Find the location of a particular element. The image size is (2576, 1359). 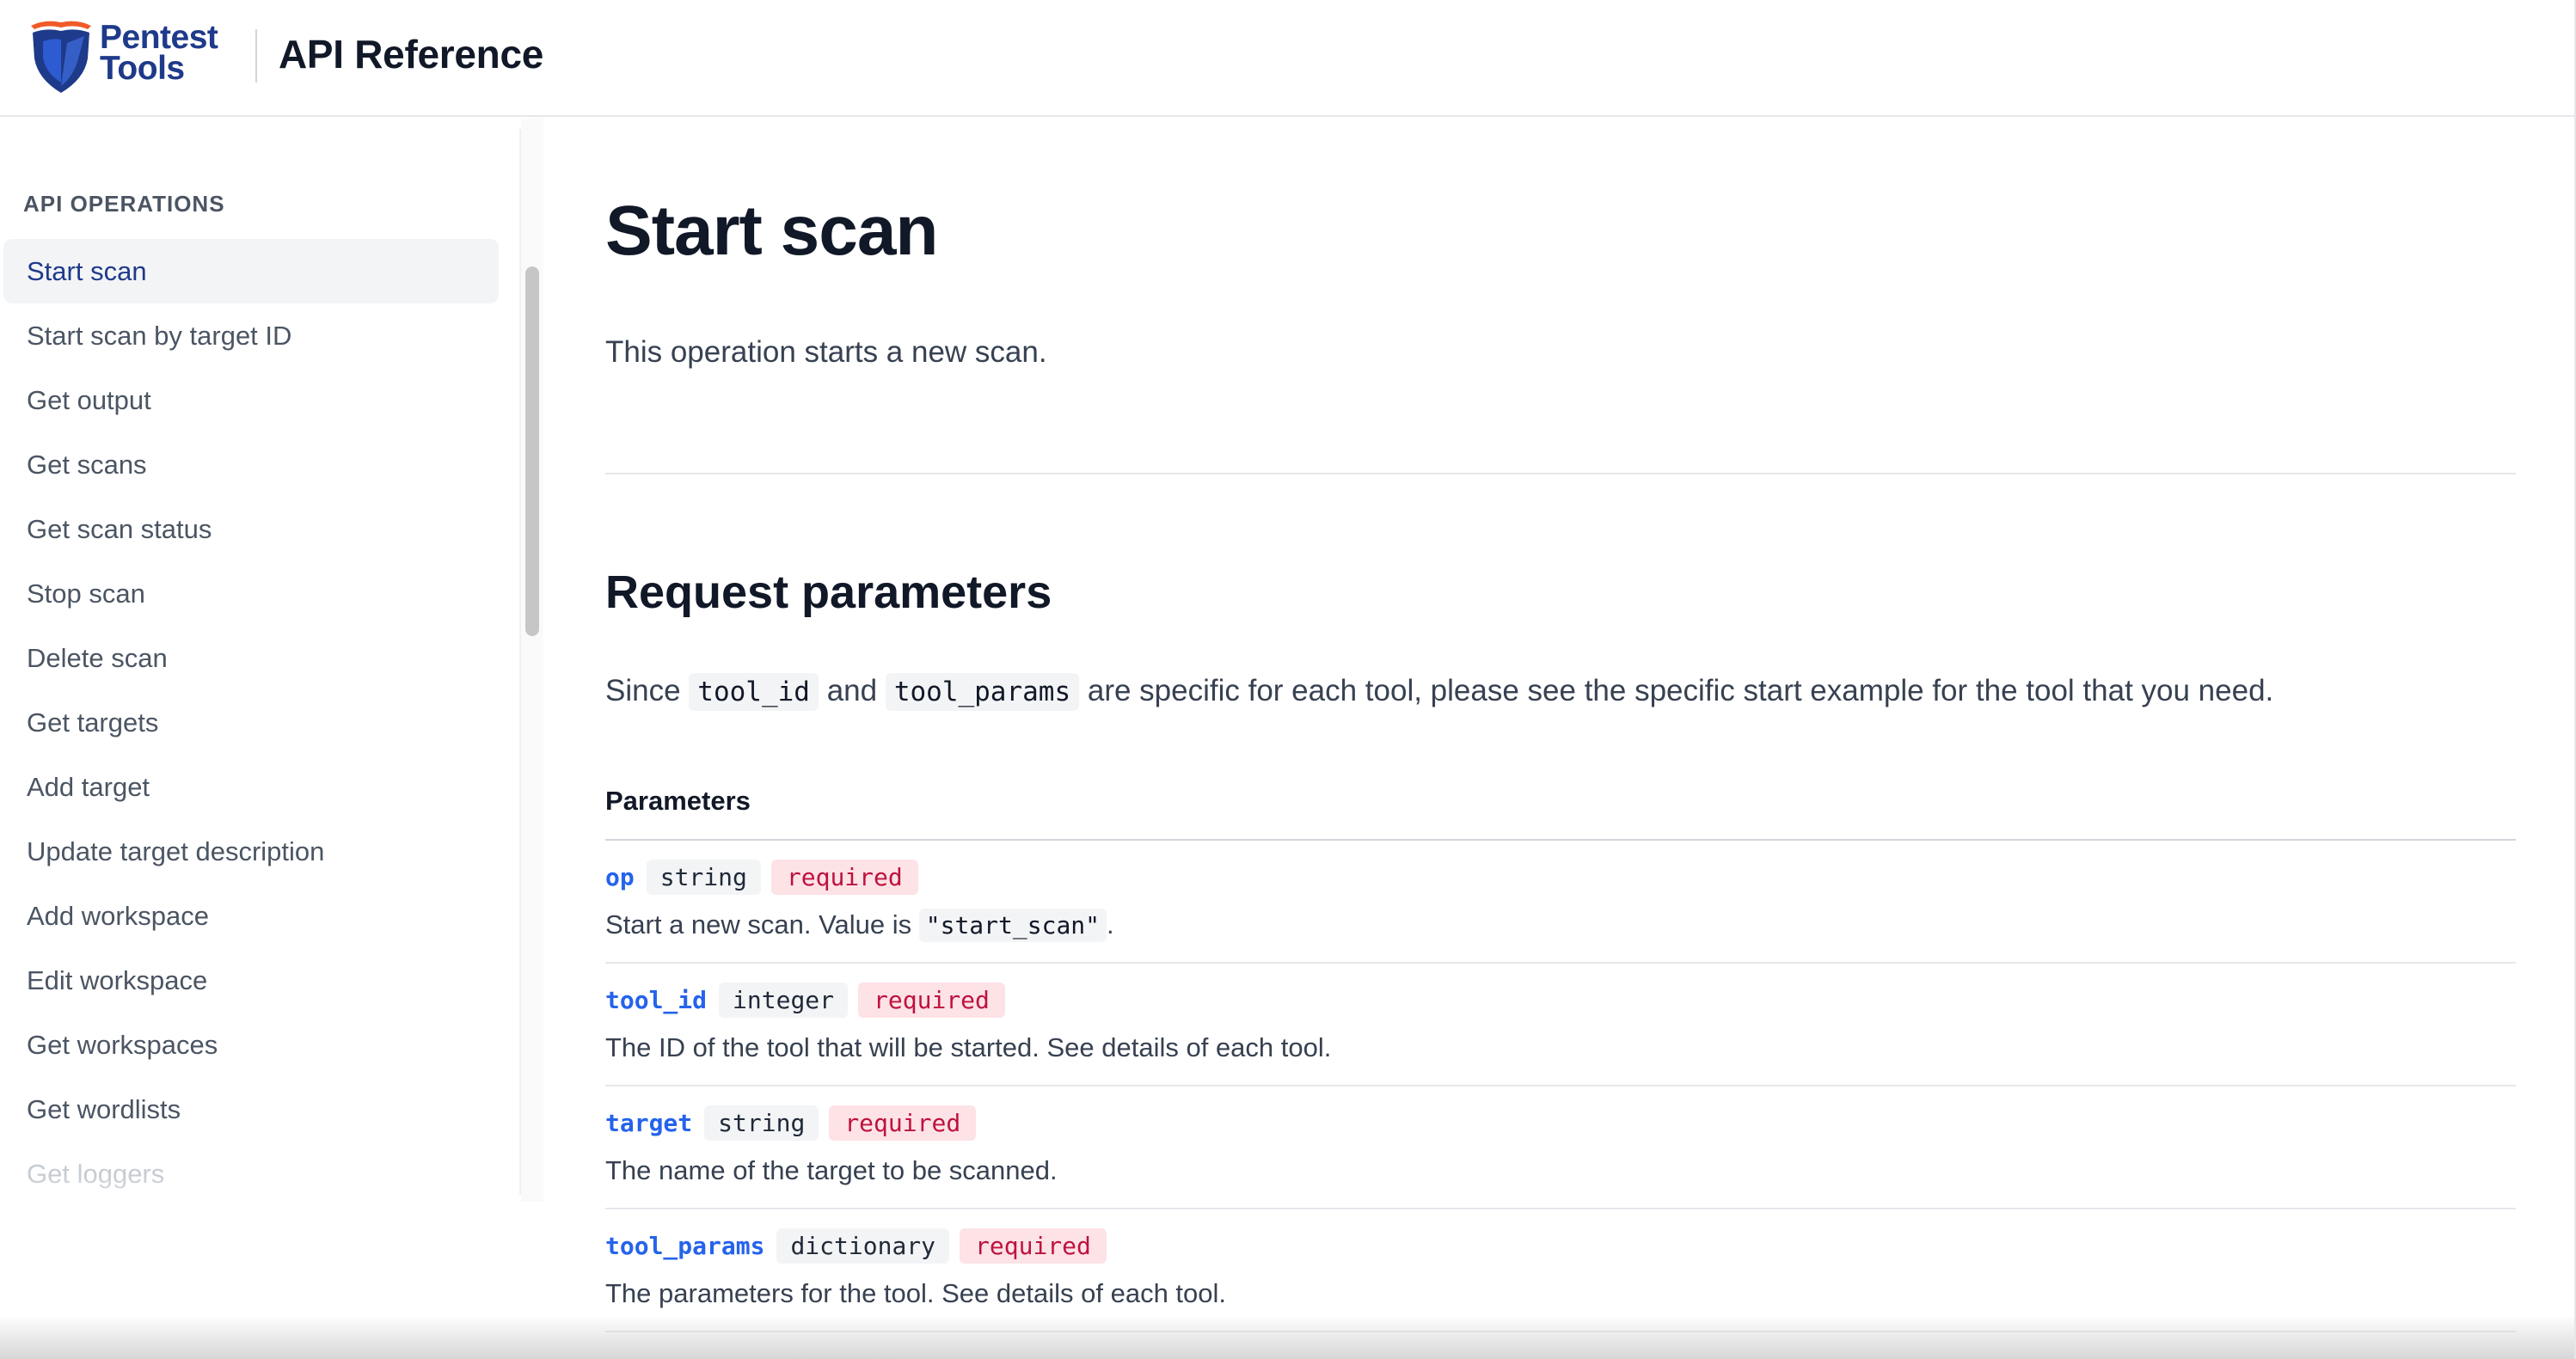

parameters-heading: Parameters is located at coordinates (678, 801).